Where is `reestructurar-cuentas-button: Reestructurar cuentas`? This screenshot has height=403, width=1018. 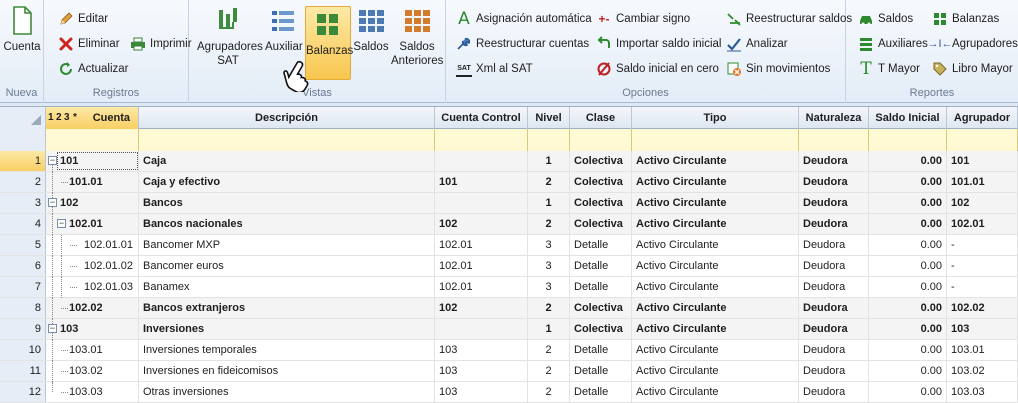 reestructurar-cuentas-button: Reestructurar cuentas is located at coordinates (522, 44).